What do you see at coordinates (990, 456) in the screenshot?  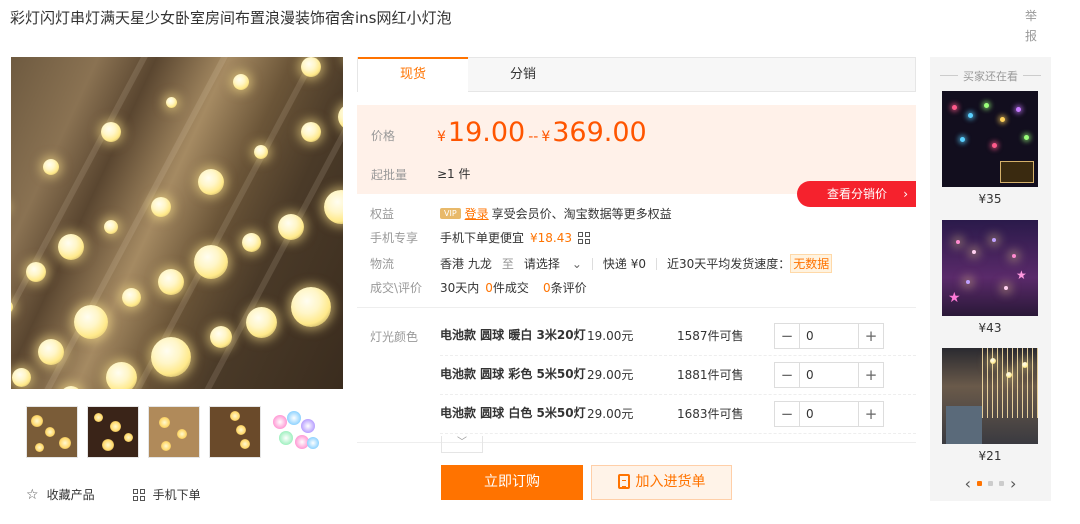 I see `recommendation-price: ¥21` at bounding box center [990, 456].